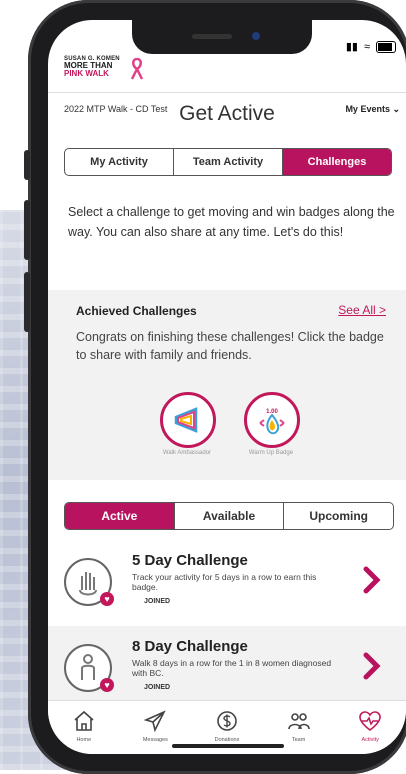 The image size is (406, 774). Describe the element at coordinates (366, 46) in the screenshot. I see `wifi-icon: ≈` at that location.